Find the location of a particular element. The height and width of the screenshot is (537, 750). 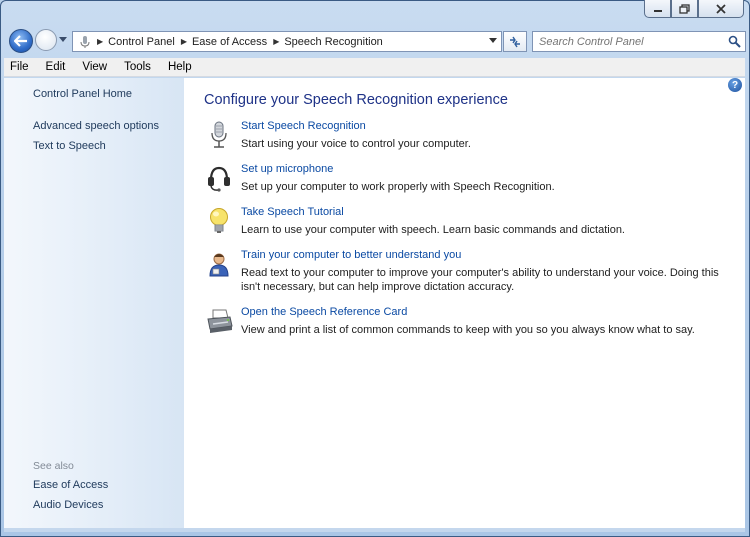

ease-of-access-link: Ease of Access is located at coordinates (70, 485).